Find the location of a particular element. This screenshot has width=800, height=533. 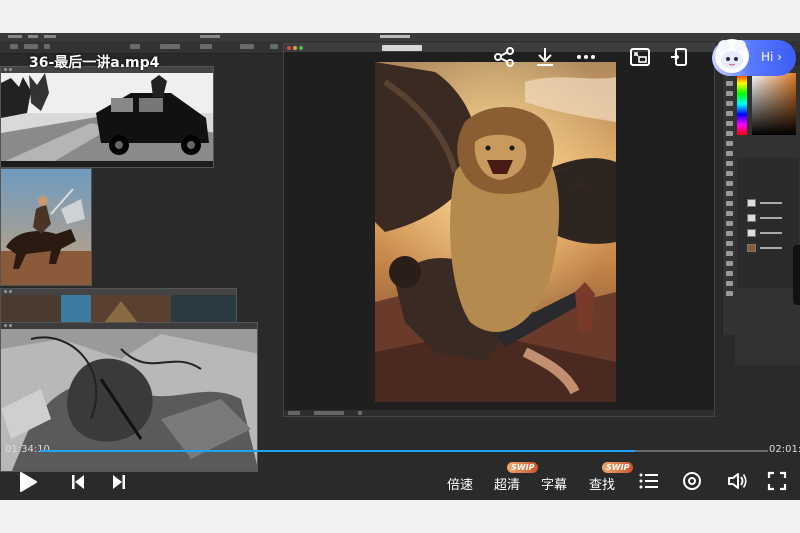

previous-button is located at coordinates (78, 482).